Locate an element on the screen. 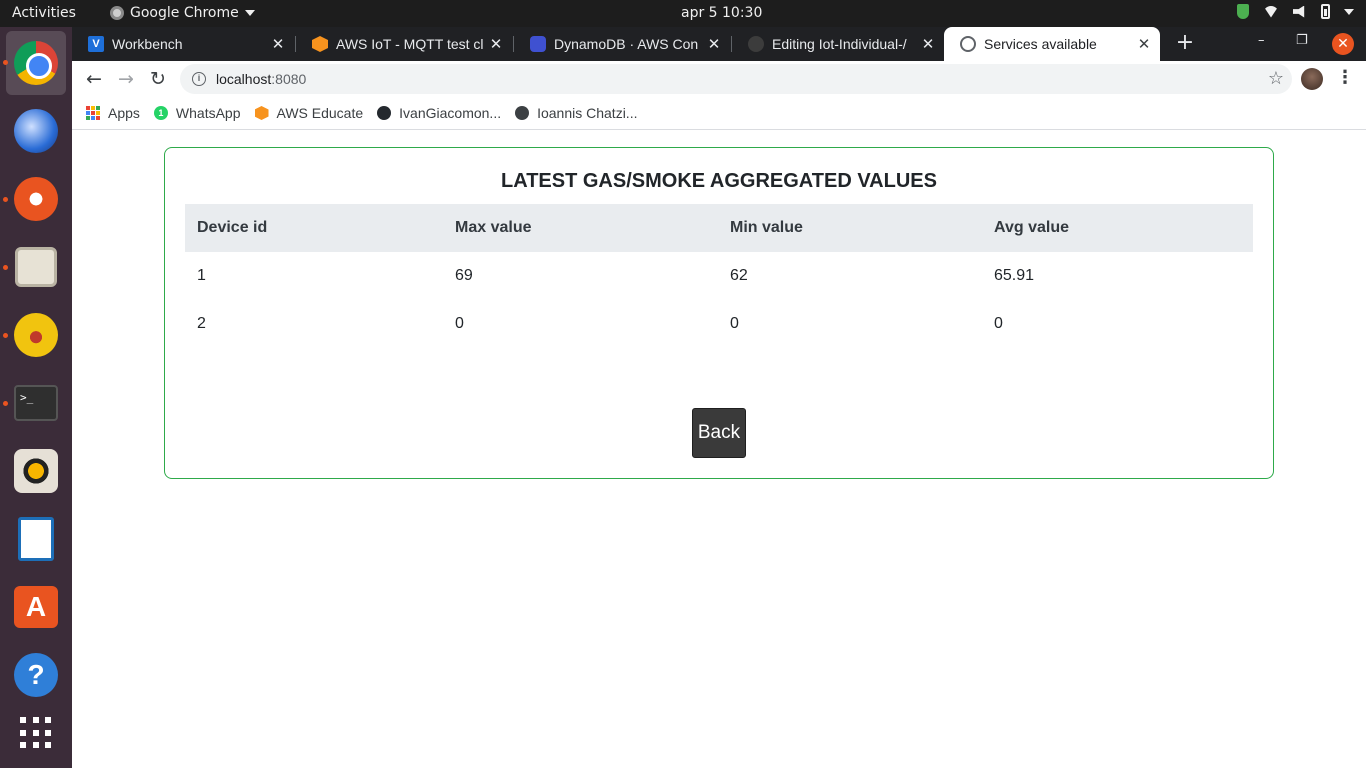 Image resolution: width=1366 pixels, height=768 pixels. browser-toolbar: ← → ↻ i localhost:8080 ☆ ⋮ is located at coordinates (719, 79).